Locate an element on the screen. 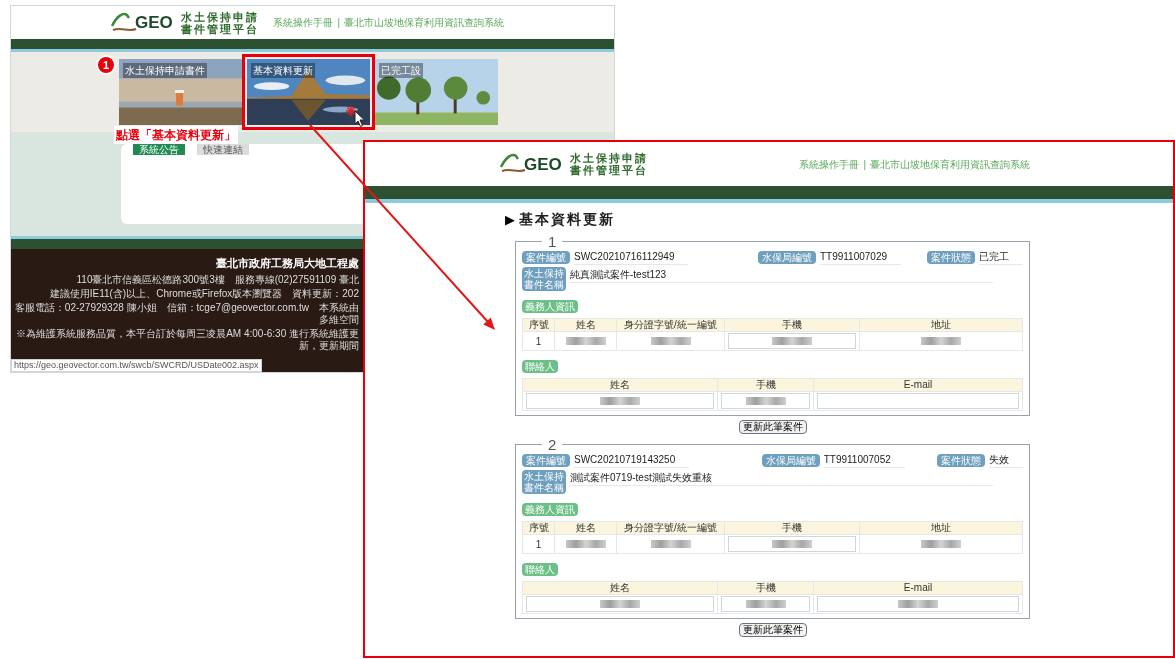 This screenshot has height=659, width=1175. card-label: 水土保持申請書件 is located at coordinates (165, 70).